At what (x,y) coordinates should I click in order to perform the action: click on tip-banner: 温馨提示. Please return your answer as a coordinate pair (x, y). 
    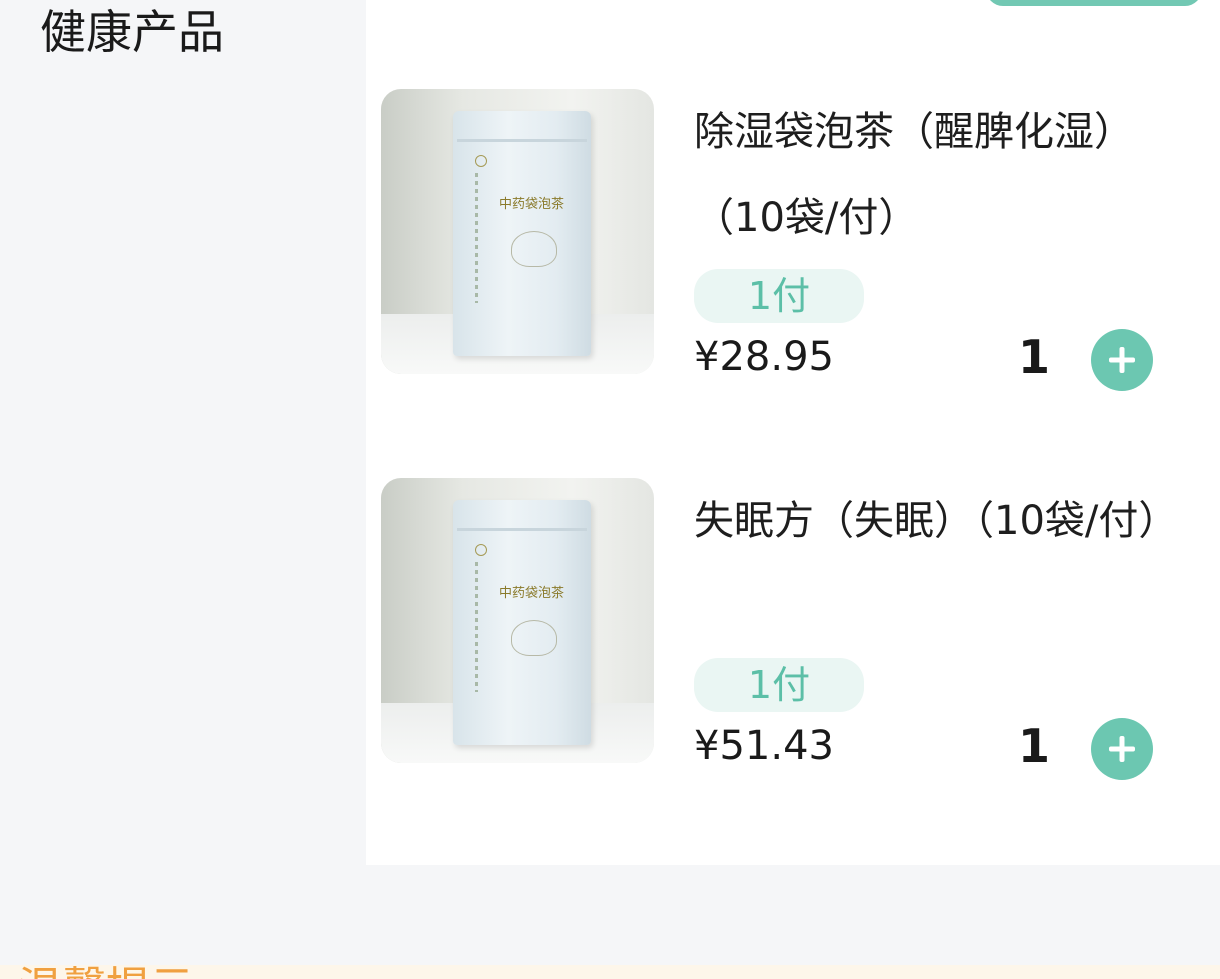
    Looking at the image, I should click on (610, 971).